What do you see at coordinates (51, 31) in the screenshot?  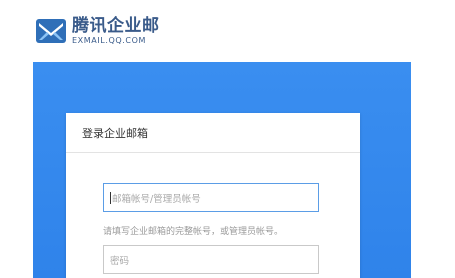 I see `exmail-envelope-logo-icon` at bounding box center [51, 31].